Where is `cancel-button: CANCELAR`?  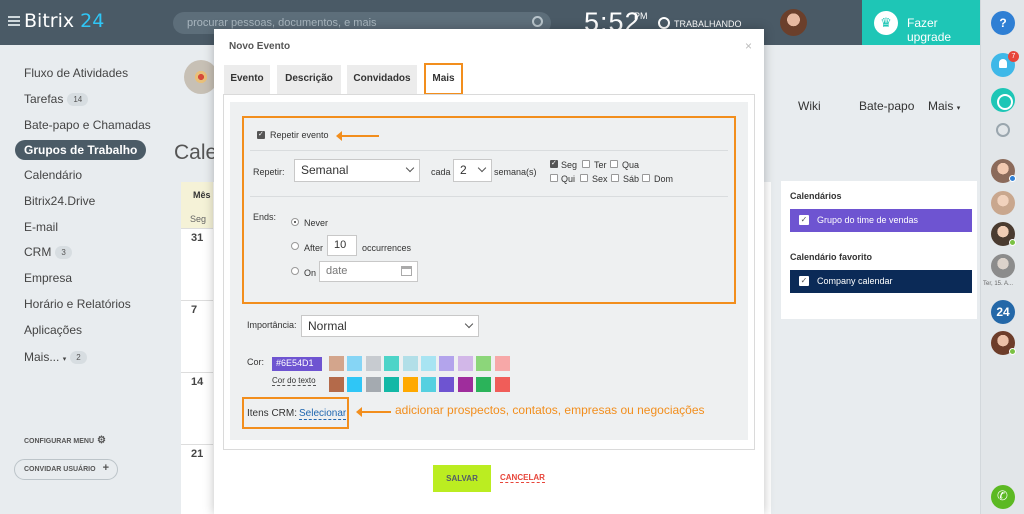
cancel-button: CANCELAR is located at coordinates (522, 478).